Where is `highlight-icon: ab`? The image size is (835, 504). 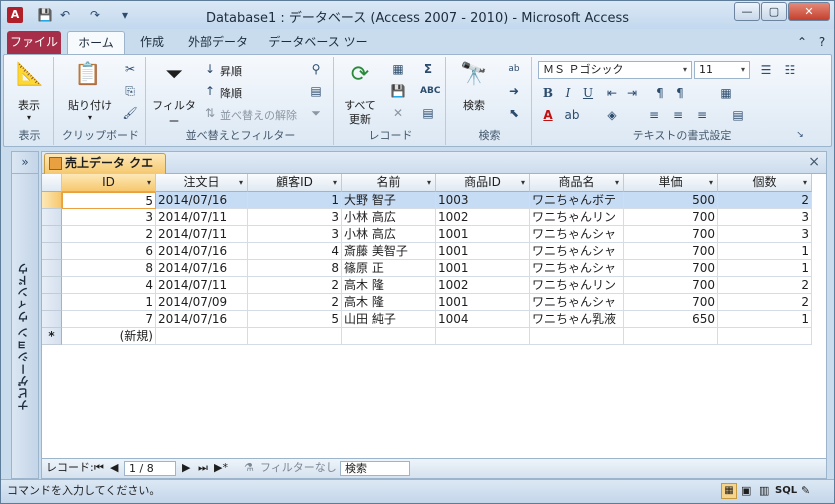 highlight-icon: ab is located at coordinates (572, 115).